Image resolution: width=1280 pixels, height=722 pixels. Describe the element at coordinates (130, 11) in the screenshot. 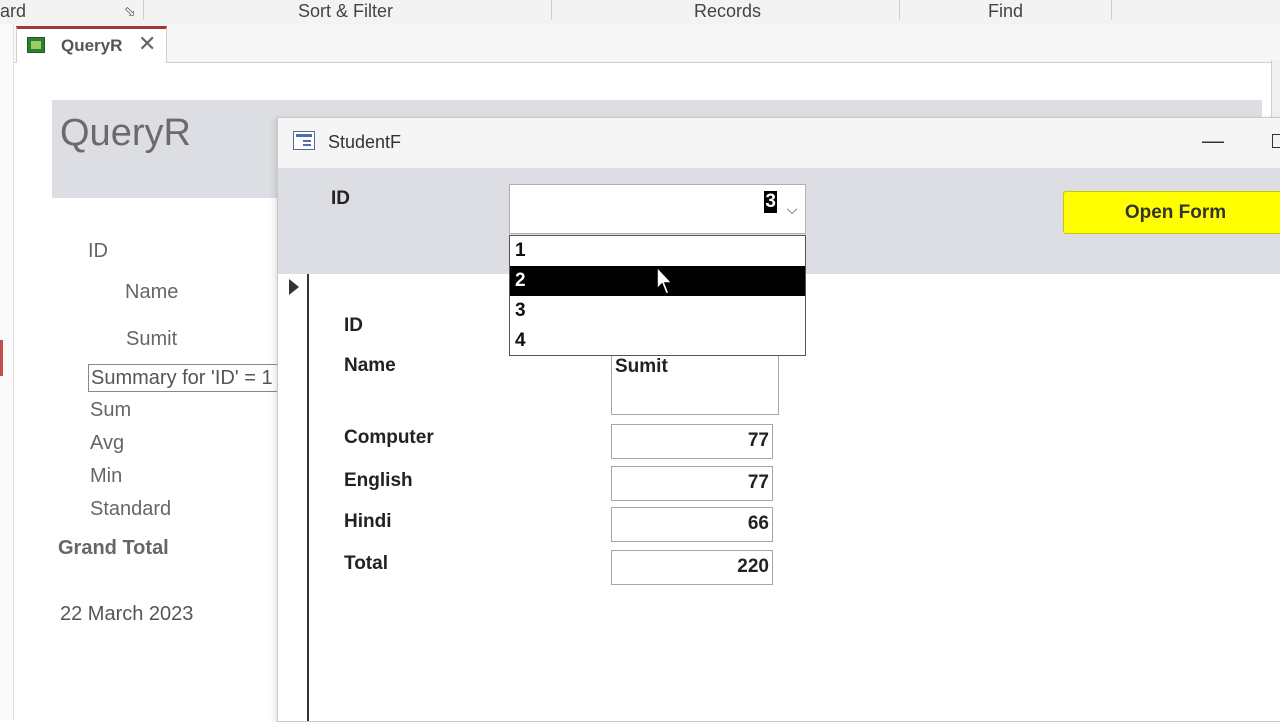

I see `dialog-launcher-icon: ⬂` at that location.